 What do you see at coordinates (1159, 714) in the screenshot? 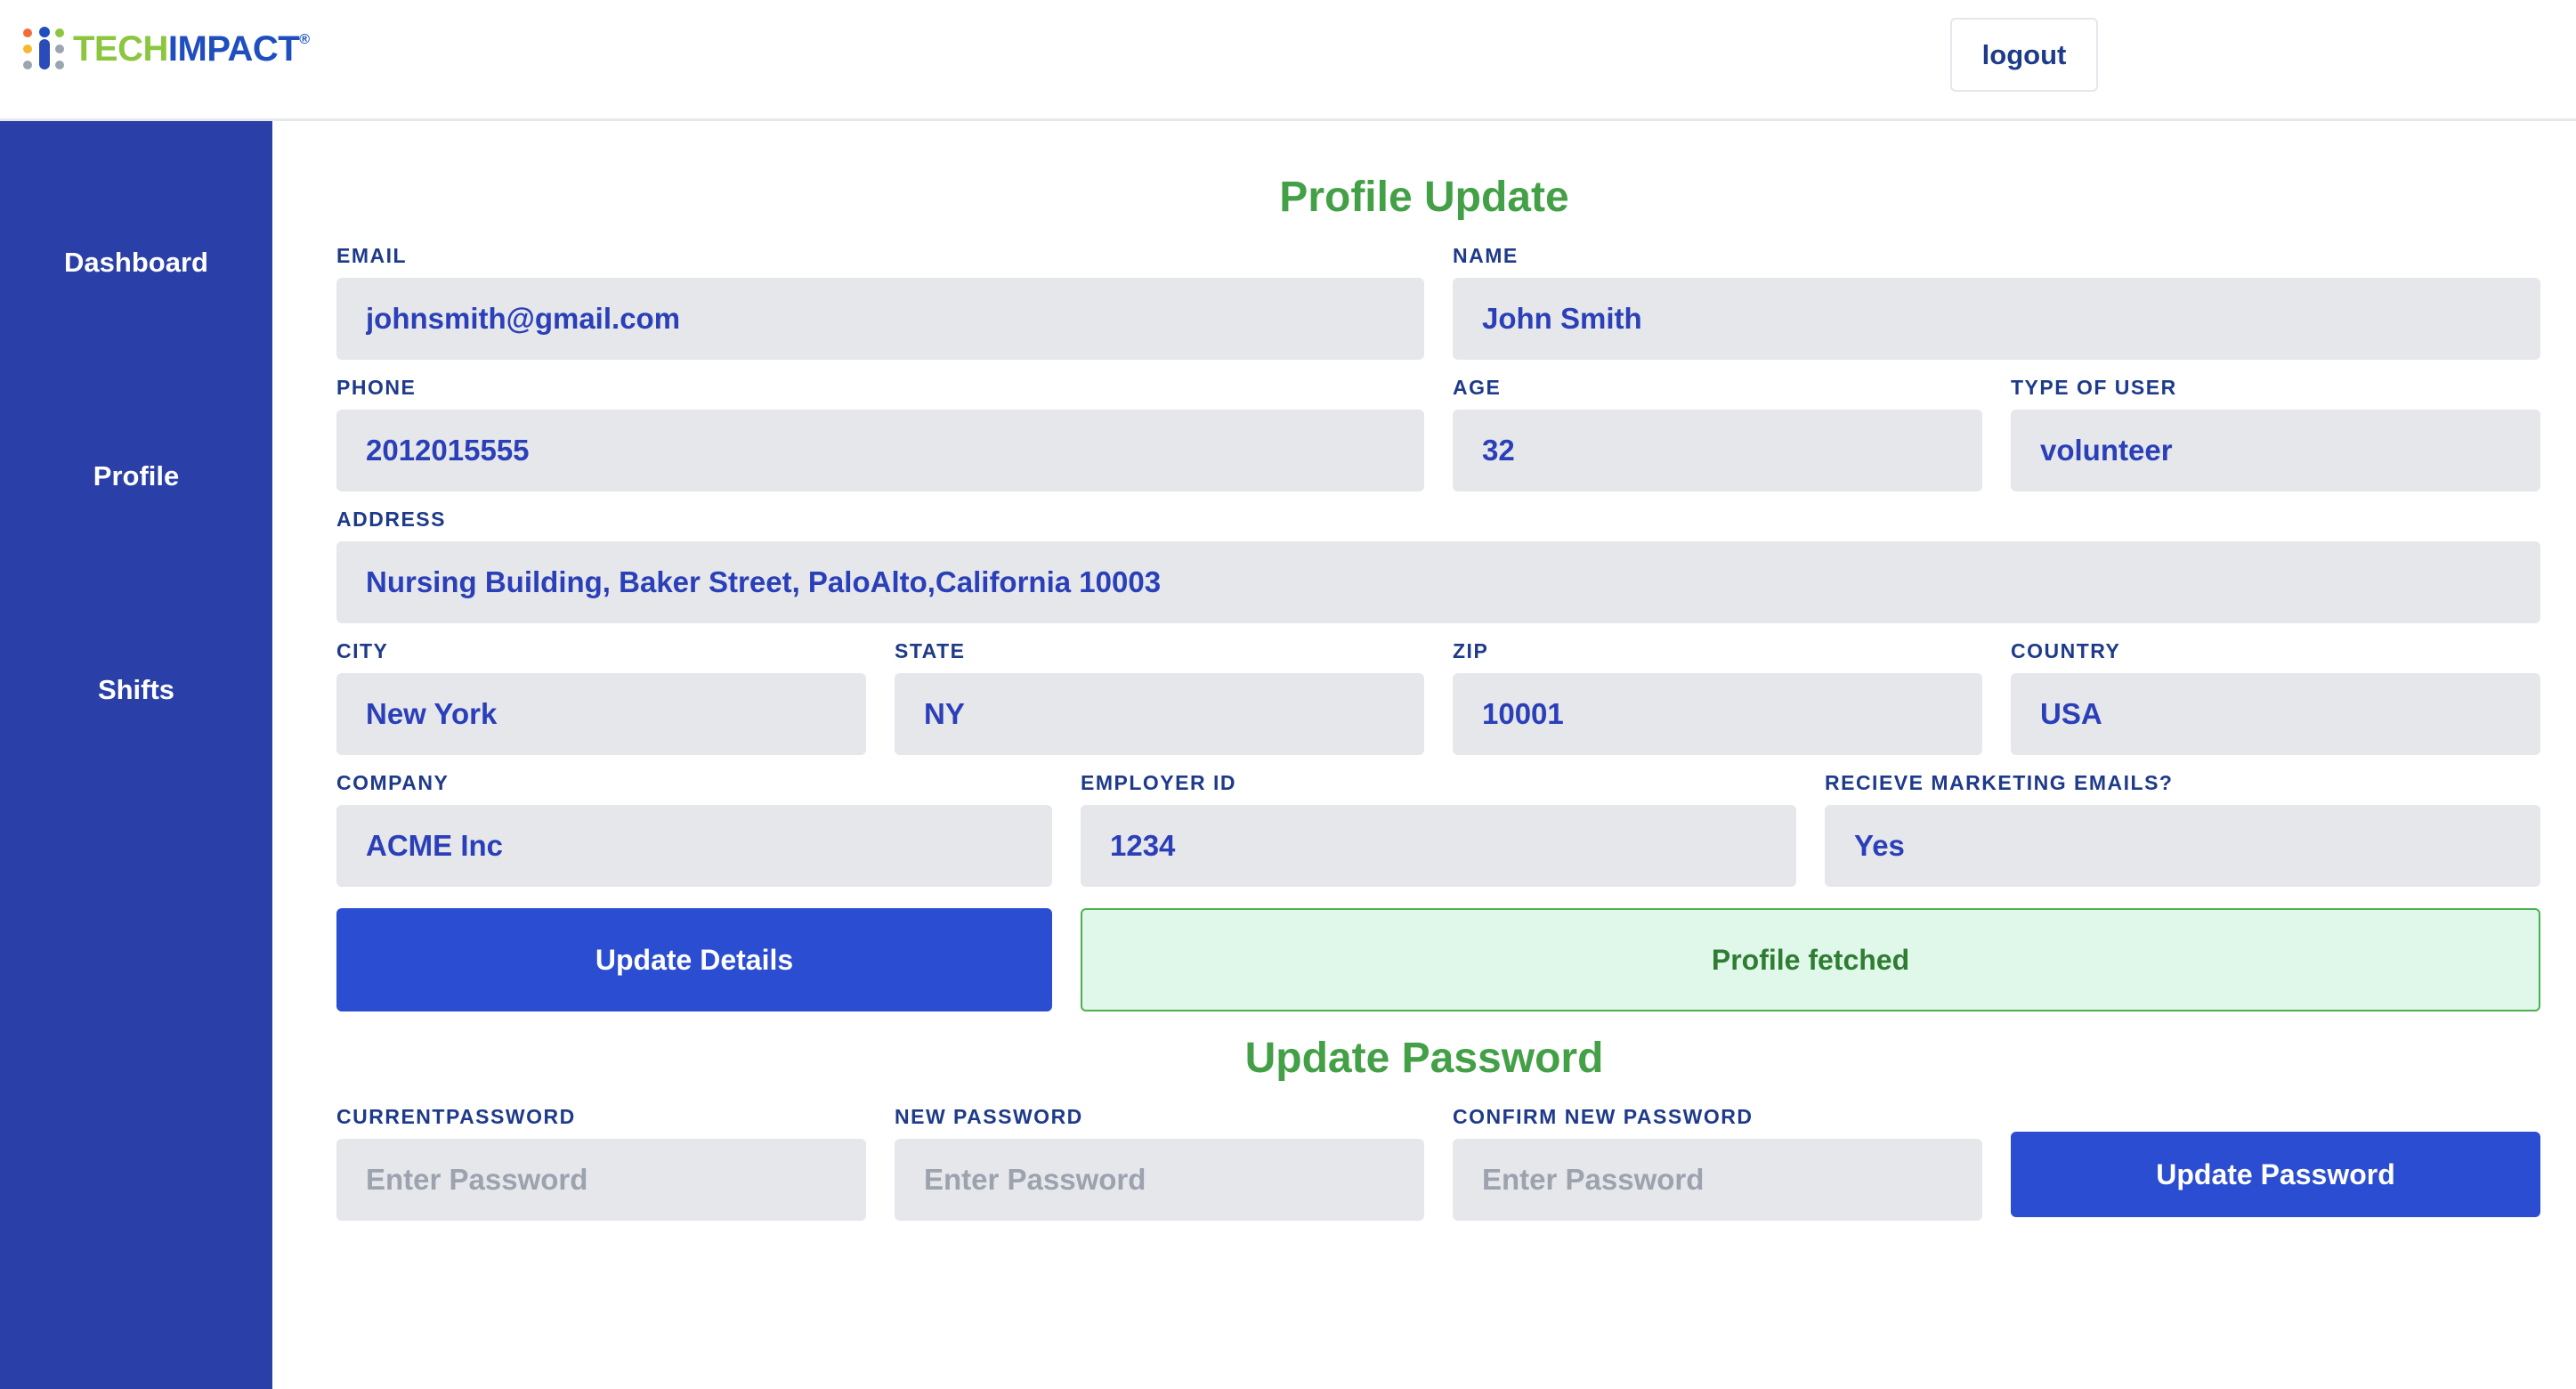
I see `state-field` at bounding box center [1159, 714].